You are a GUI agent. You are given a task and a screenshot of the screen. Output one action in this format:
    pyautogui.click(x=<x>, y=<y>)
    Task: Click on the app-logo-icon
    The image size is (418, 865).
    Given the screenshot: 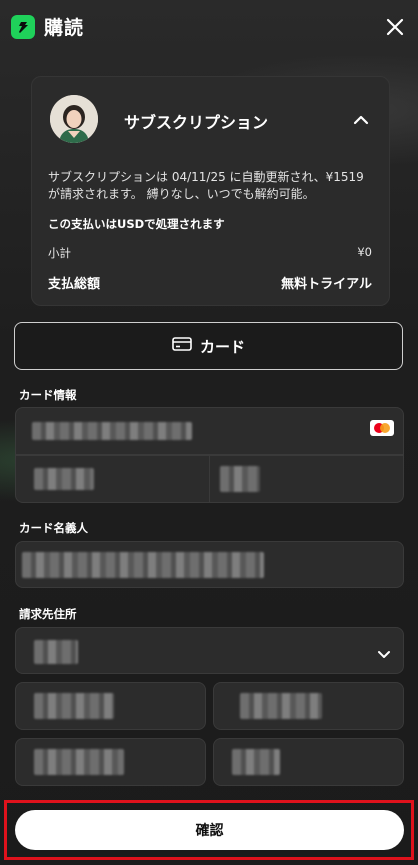 What is the action you would take?
    pyautogui.click(x=23, y=27)
    